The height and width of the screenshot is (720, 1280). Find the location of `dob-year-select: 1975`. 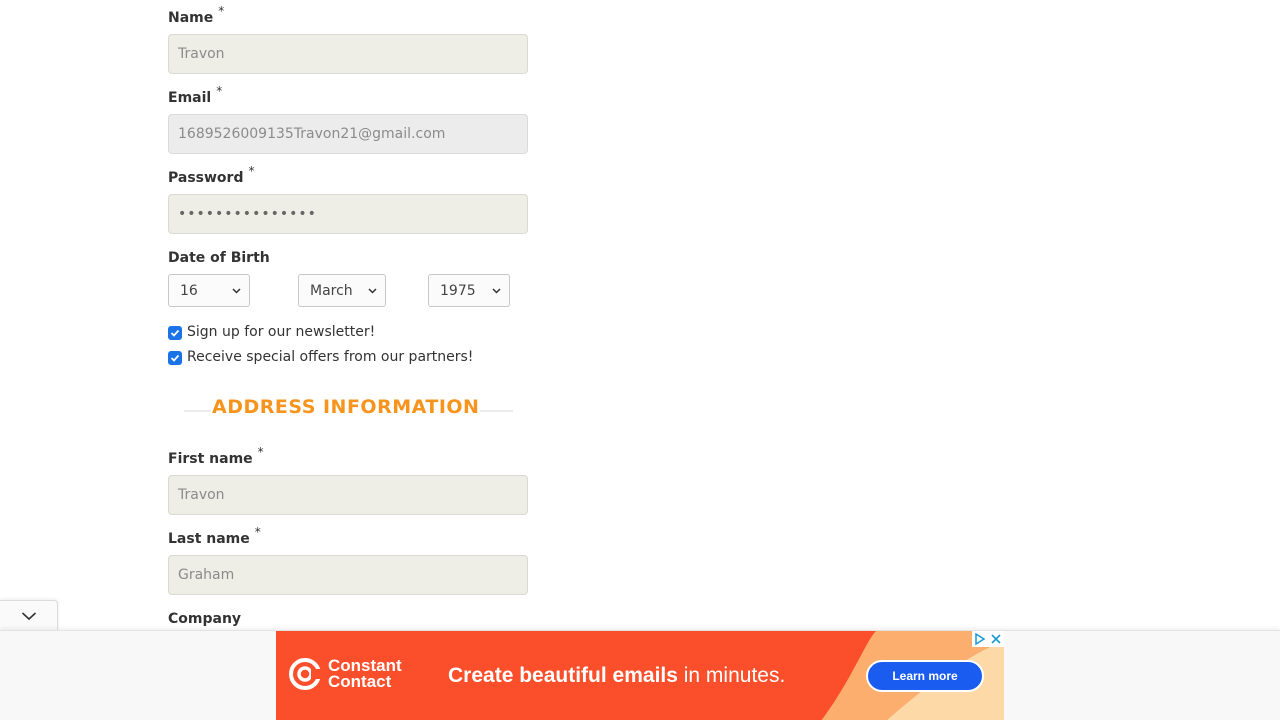

dob-year-select: 1975 is located at coordinates (469, 290).